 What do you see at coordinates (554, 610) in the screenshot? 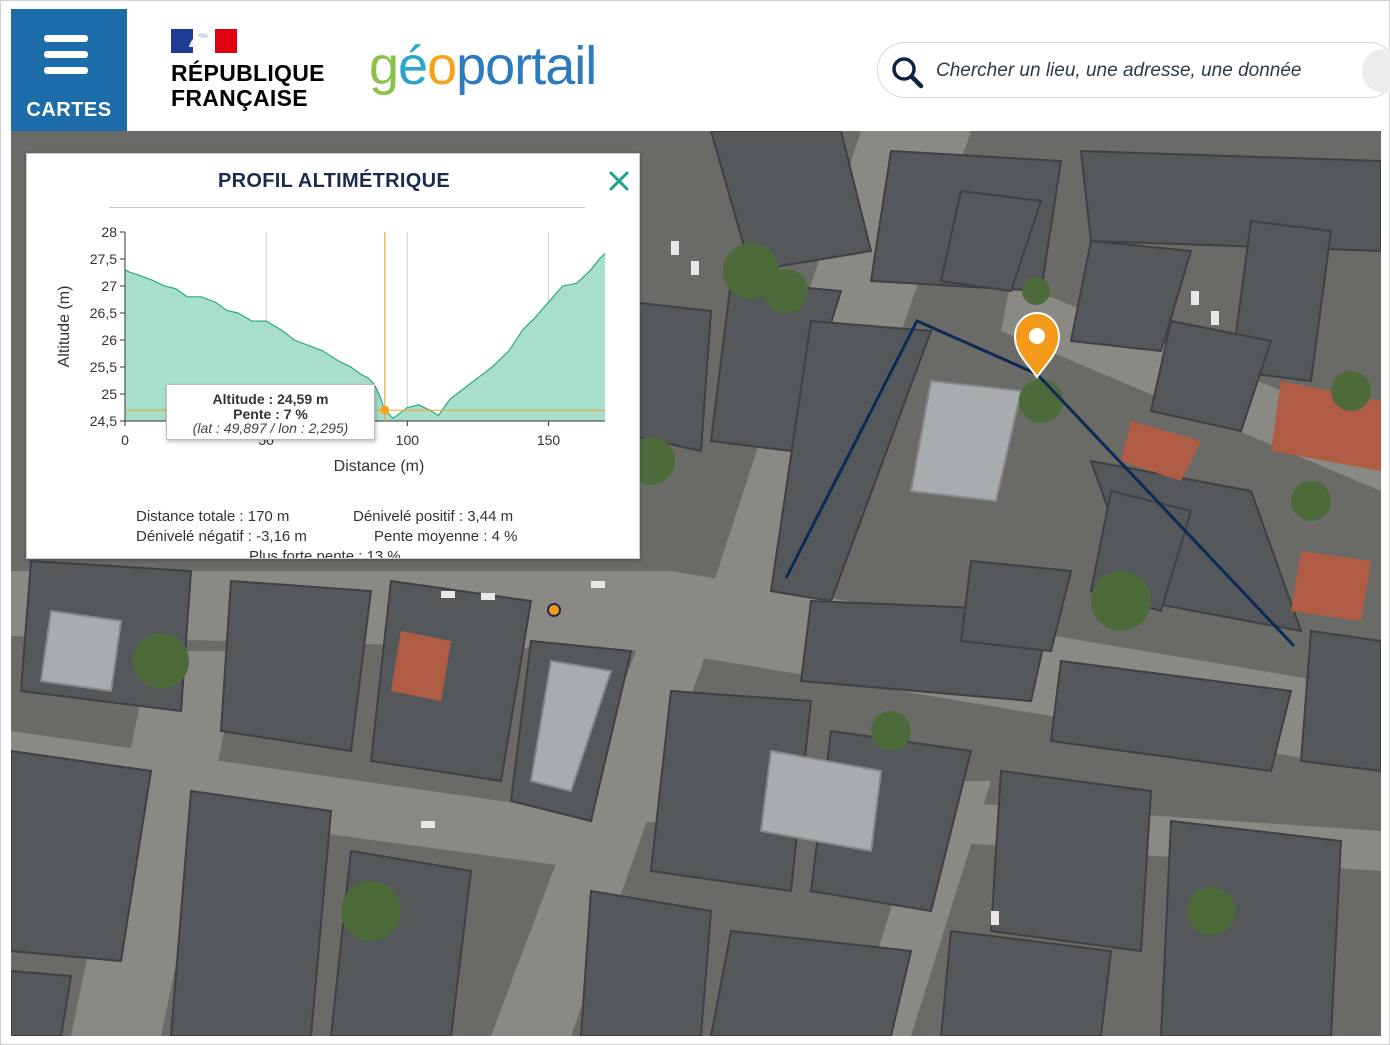
I see `position-dot` at bounding box center [554, 610].